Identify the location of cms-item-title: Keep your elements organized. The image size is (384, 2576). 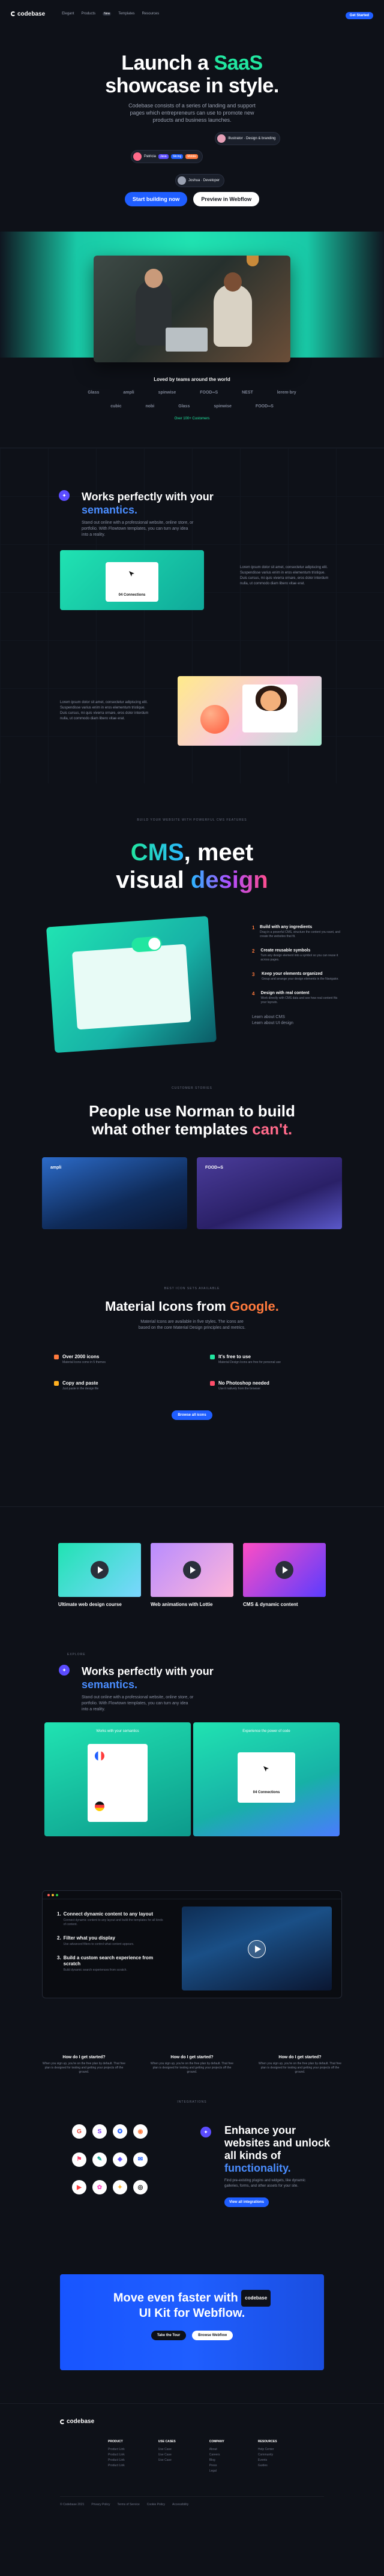
(292, 974).